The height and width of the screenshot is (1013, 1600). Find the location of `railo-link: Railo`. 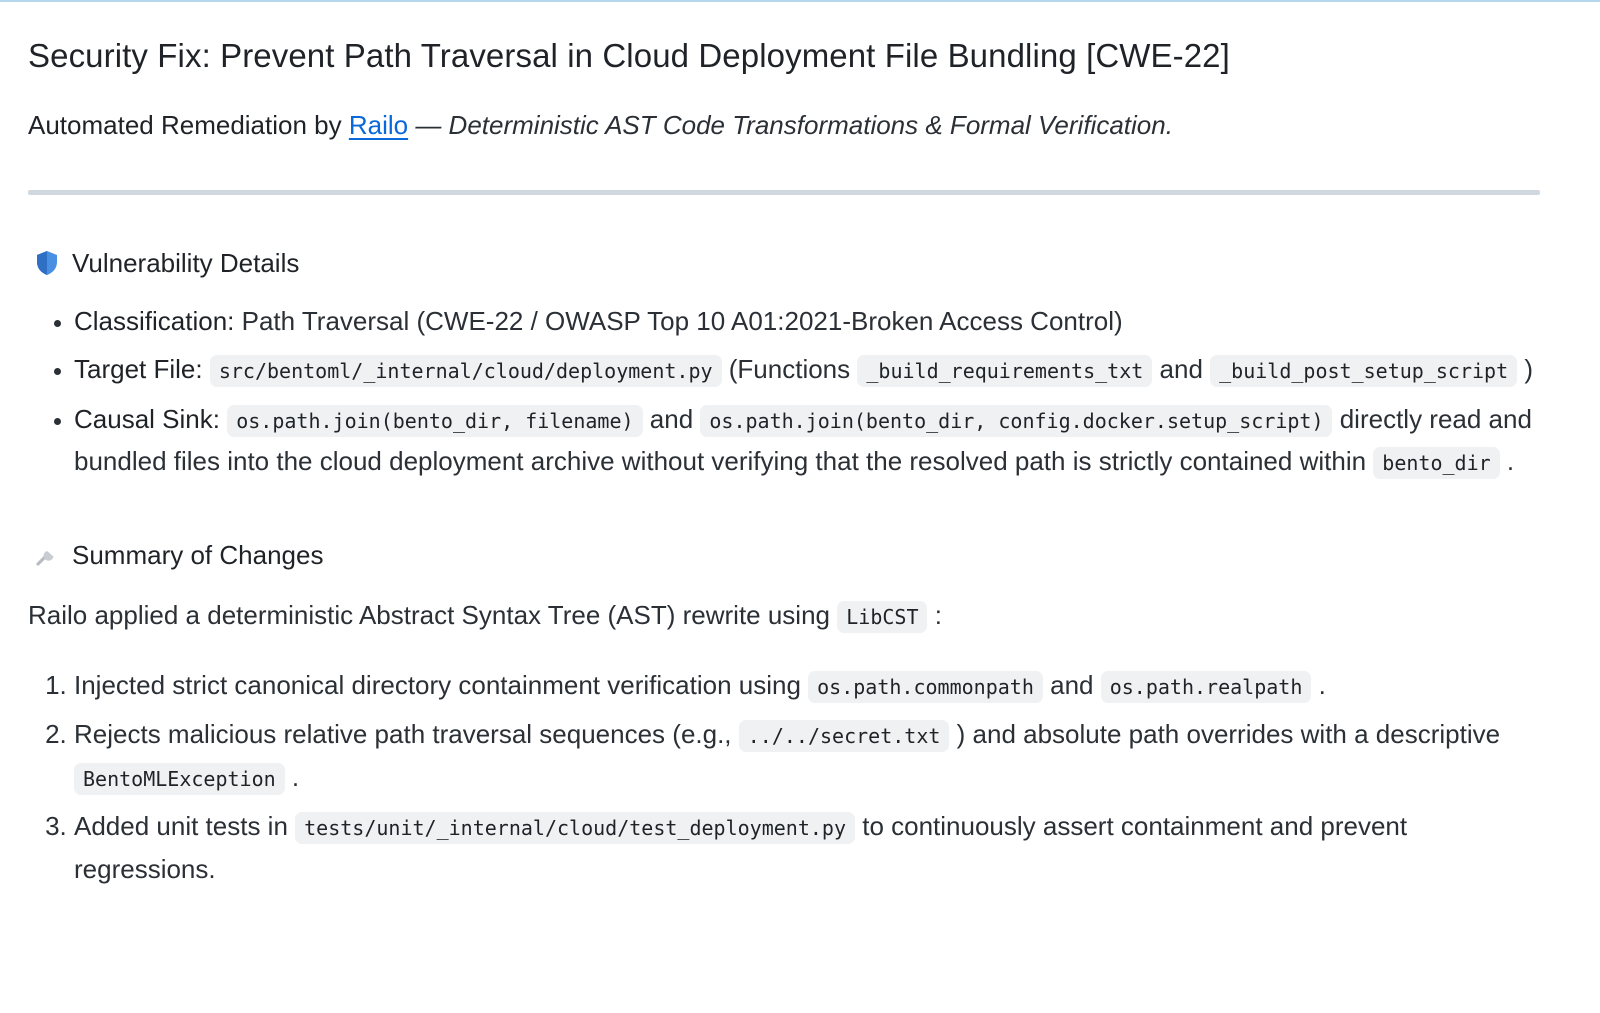

railo-link: Railo is located at coordinates (378, 125).